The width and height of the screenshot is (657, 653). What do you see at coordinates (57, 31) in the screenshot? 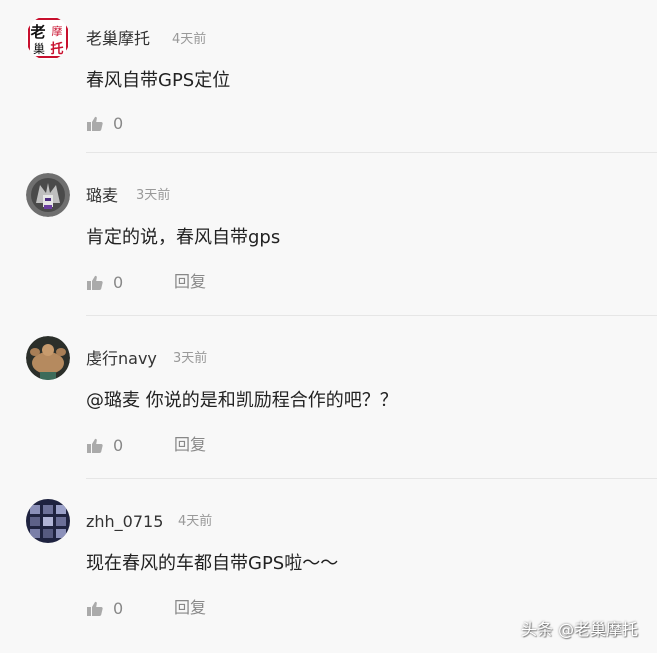
I see `svg-text: 摩` at bounding box center [57, 31].